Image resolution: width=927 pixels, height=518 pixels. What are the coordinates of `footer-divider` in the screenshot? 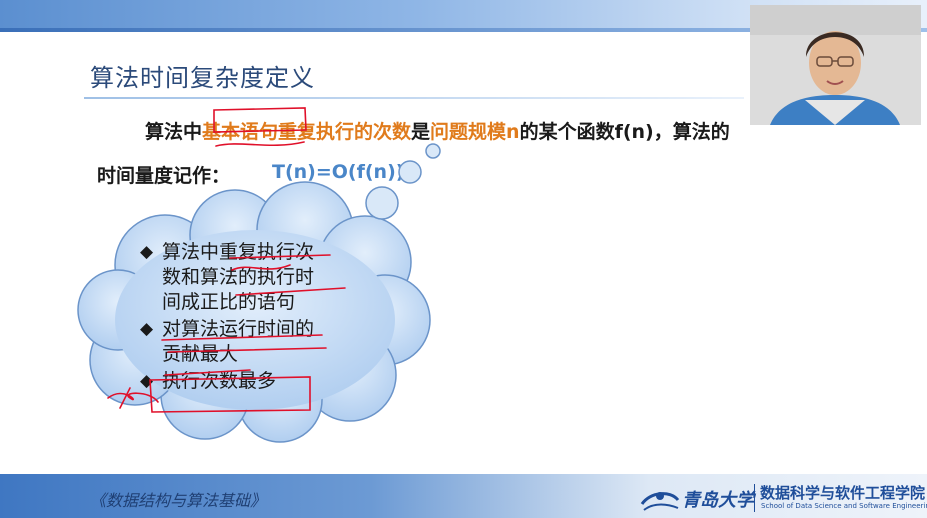 It's located at (754, 498).